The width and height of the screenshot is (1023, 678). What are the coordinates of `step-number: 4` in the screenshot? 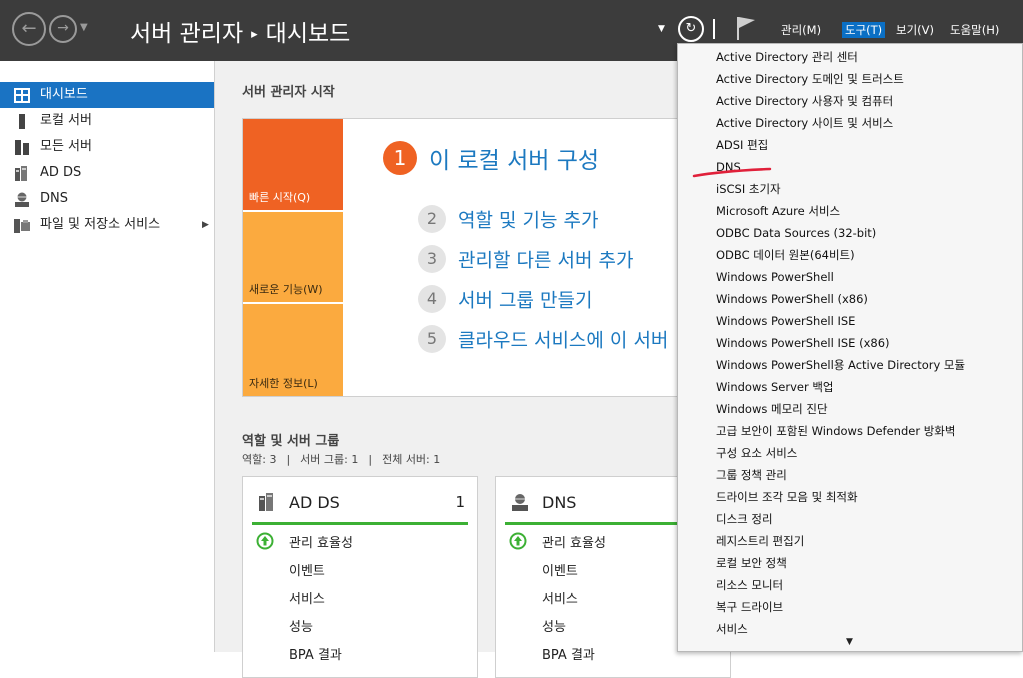 It's located at (432, 299).